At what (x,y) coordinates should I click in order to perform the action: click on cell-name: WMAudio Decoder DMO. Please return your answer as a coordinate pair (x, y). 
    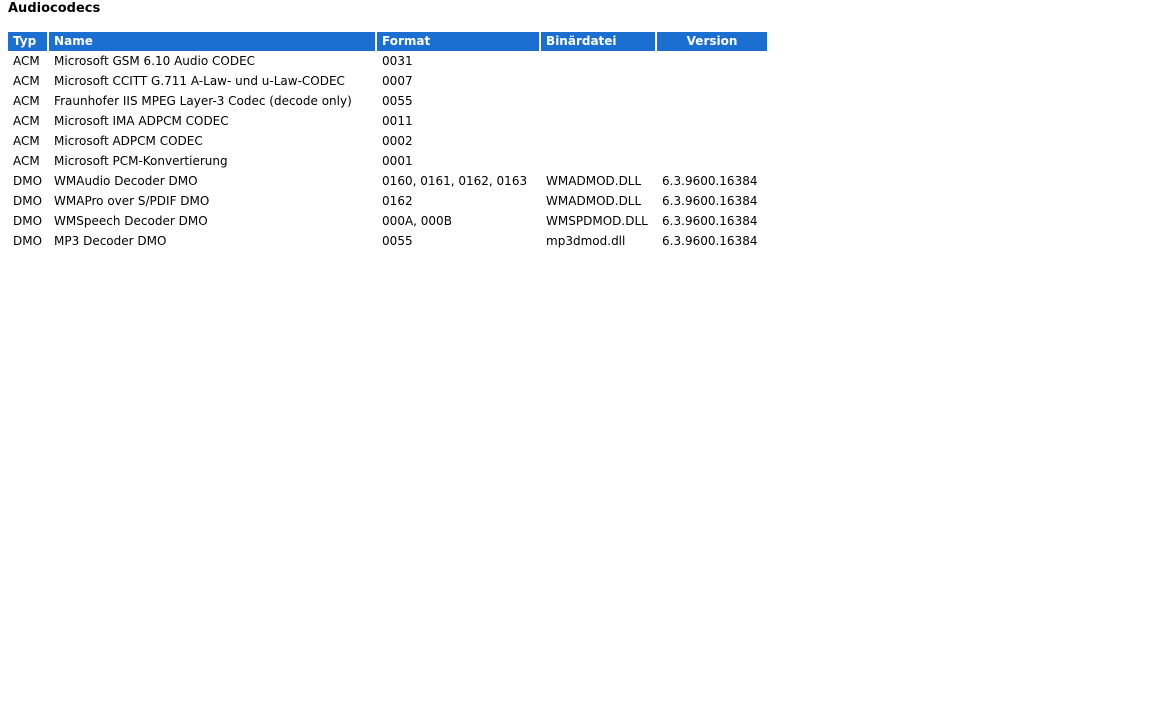
    Looking at the image, I should click on (126, 181).